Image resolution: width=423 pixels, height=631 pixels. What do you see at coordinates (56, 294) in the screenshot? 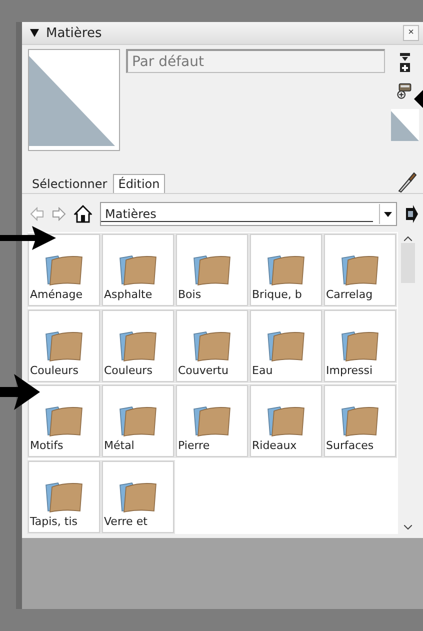
I see `folder-label: Aménage` at bounding box center [56, 294].